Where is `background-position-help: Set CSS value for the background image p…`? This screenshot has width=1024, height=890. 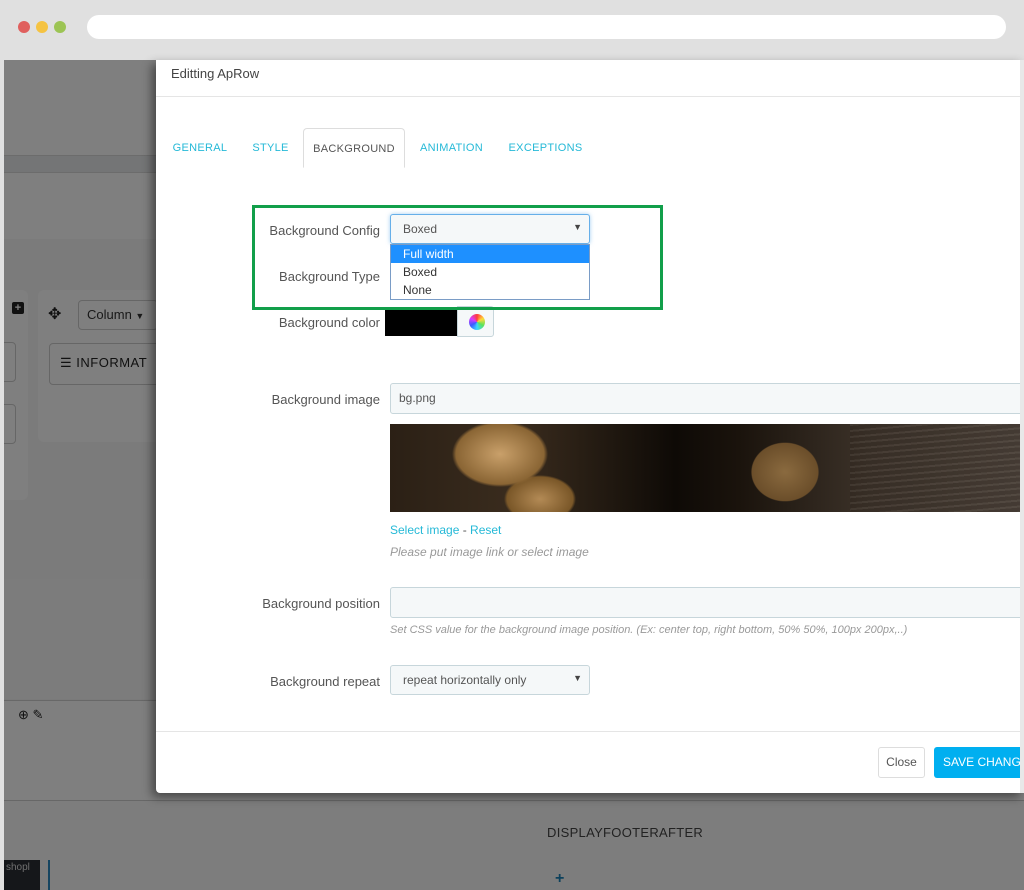
background-position-help: Set CSS value for the background image p… is located at coordinates (649, 630).